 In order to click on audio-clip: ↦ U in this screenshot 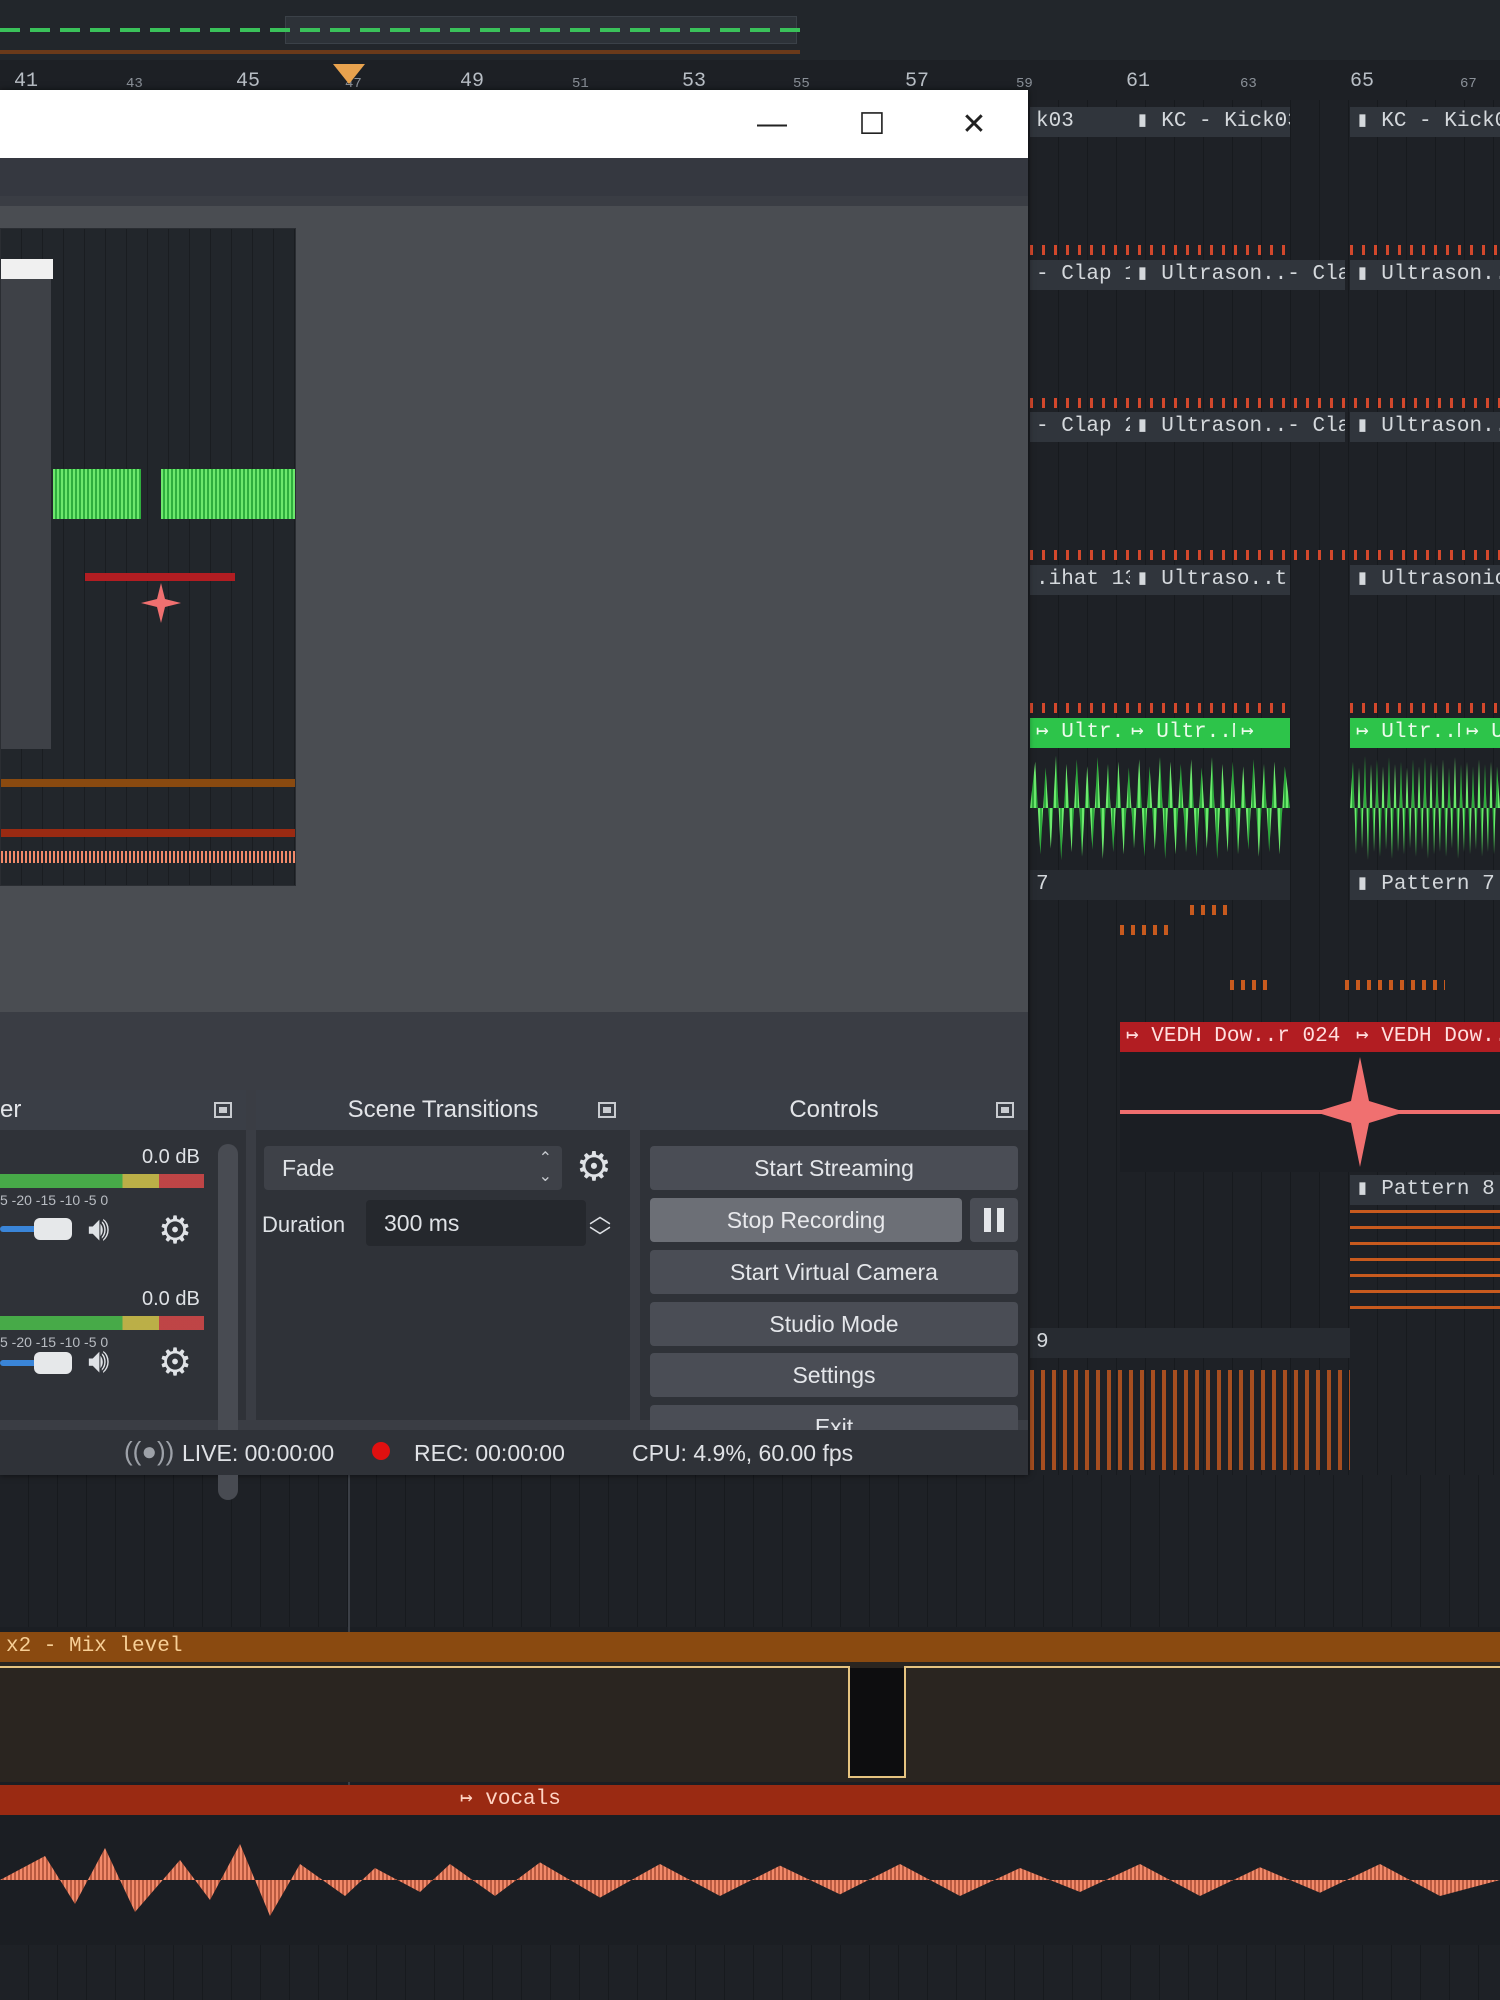, I will do `click(1480, 733)`.